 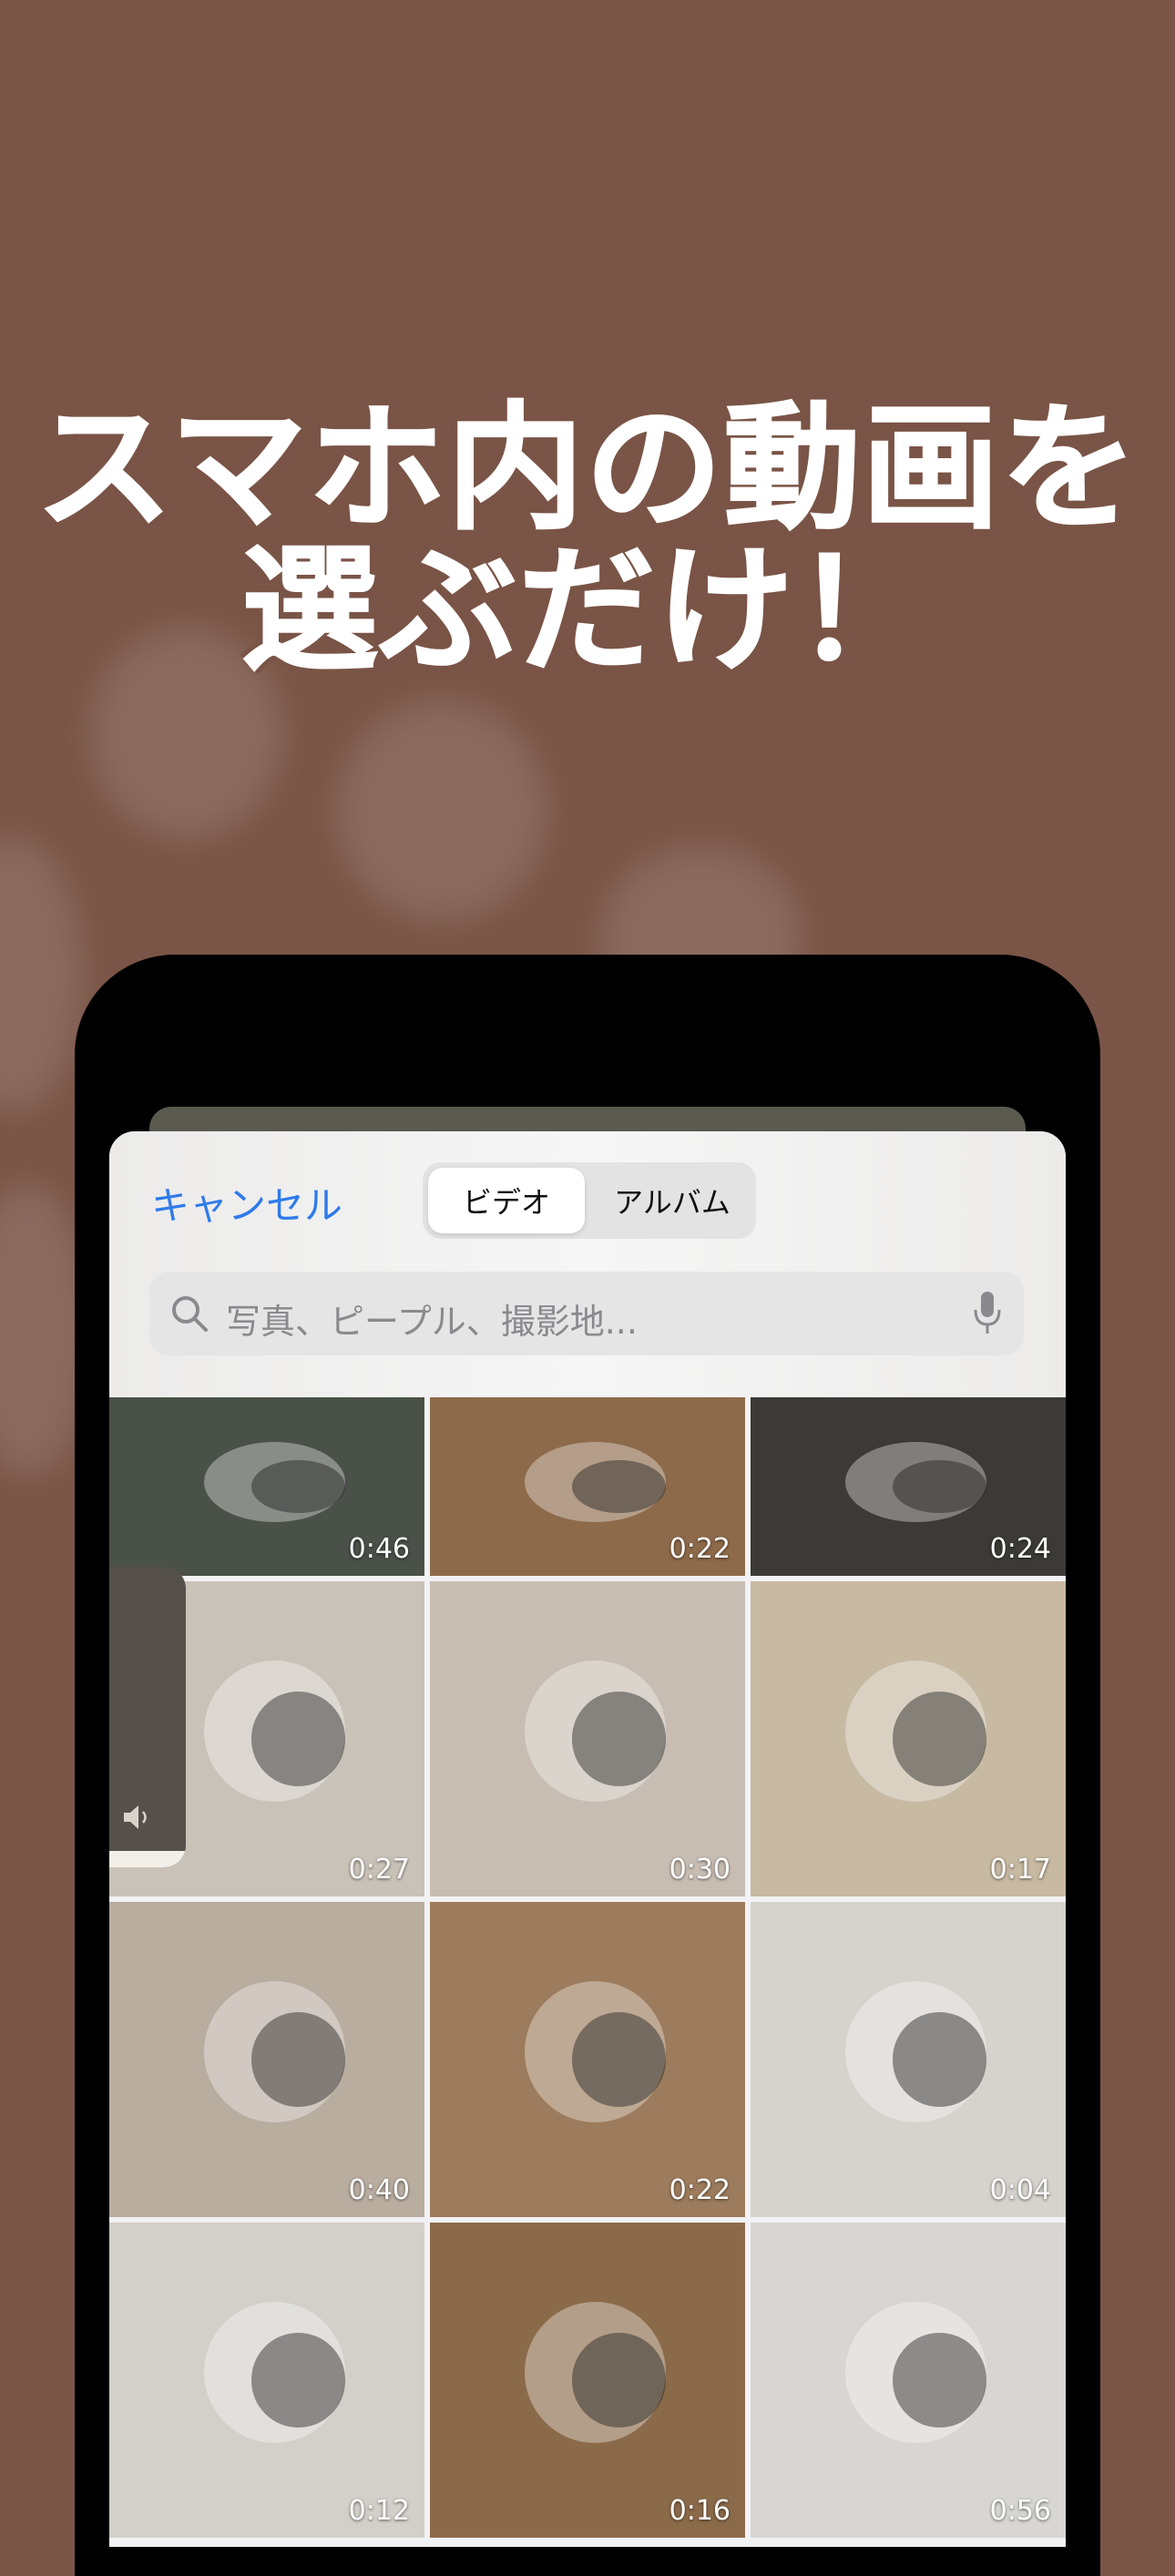 What do you see at coordinates (1020, 1549) in the screenshot?
I see `video-duration: 0:24` at bounding box center [1020, 1549].